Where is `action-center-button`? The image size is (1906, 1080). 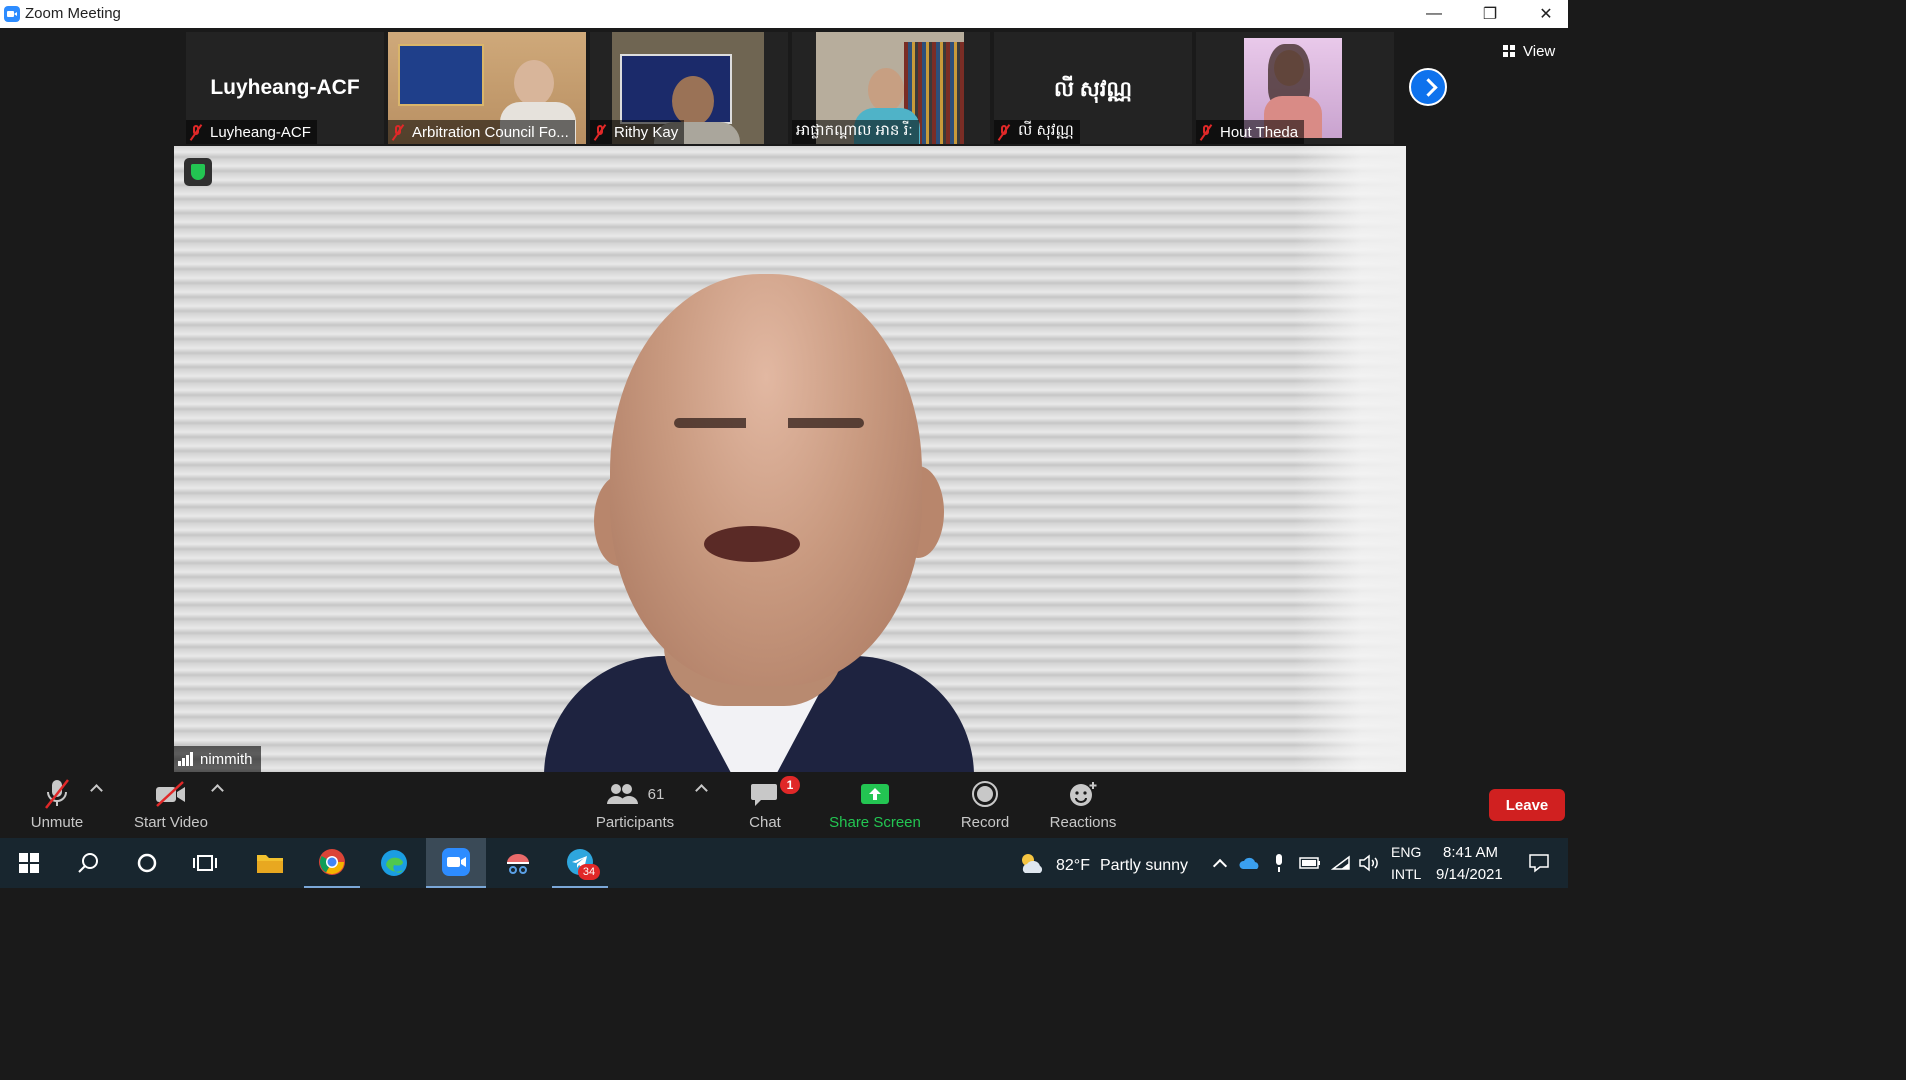 action-center-button is located at coordinates (1539, 863).